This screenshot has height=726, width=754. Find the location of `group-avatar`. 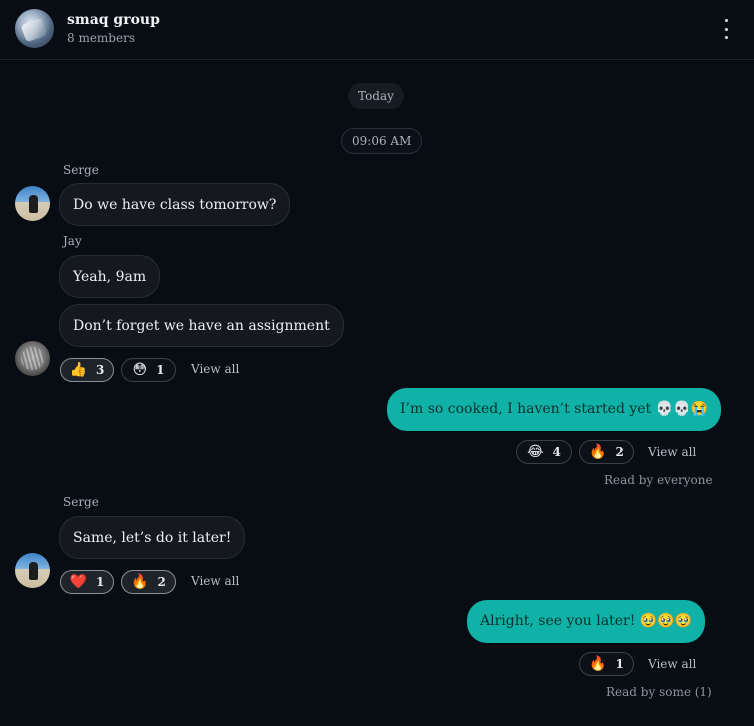

group-avatar is located at coordinates (34, 28).